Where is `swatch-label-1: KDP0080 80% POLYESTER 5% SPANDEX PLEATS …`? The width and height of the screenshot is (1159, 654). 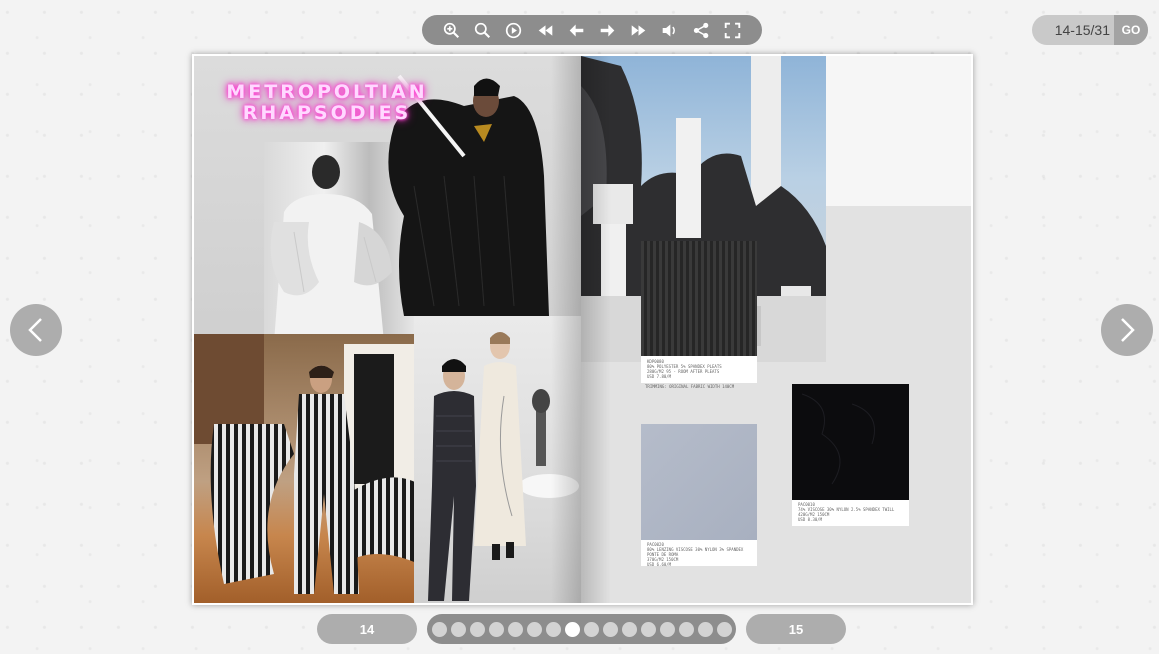
swatch-label-1: KDP0080 80% POLYESTER 5% SPANDEX PLEATS … is located at coordinates (684, 369).